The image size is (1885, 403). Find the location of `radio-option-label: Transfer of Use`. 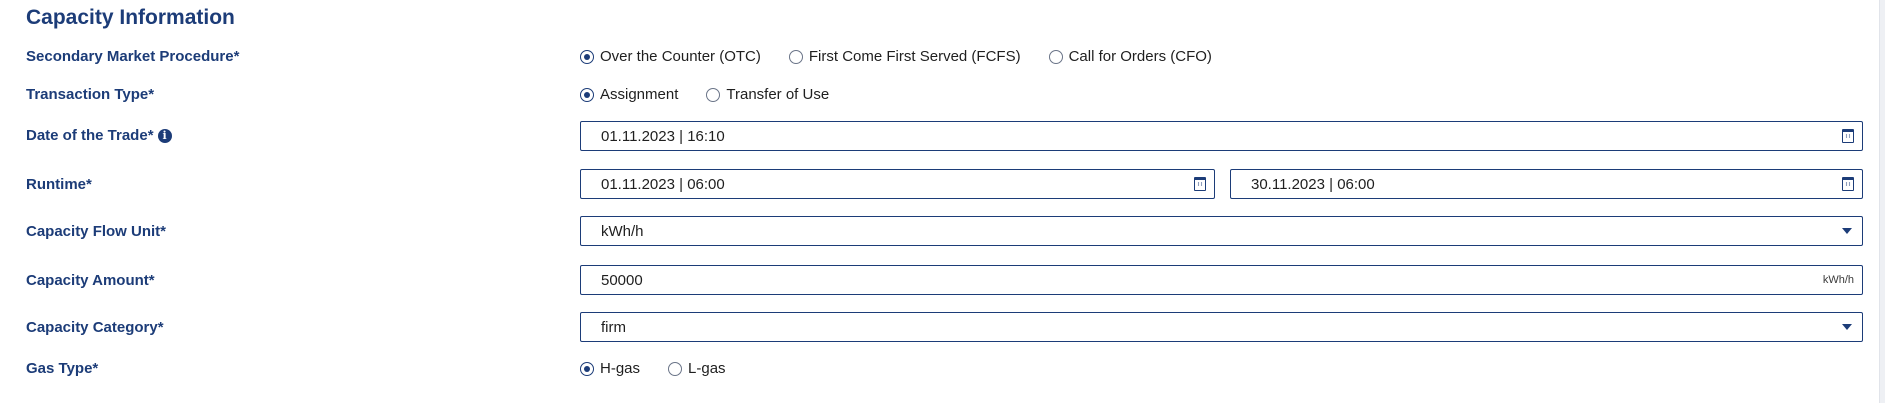

radio-option-label: Transfer of Use is located at coordinates (778, 94).